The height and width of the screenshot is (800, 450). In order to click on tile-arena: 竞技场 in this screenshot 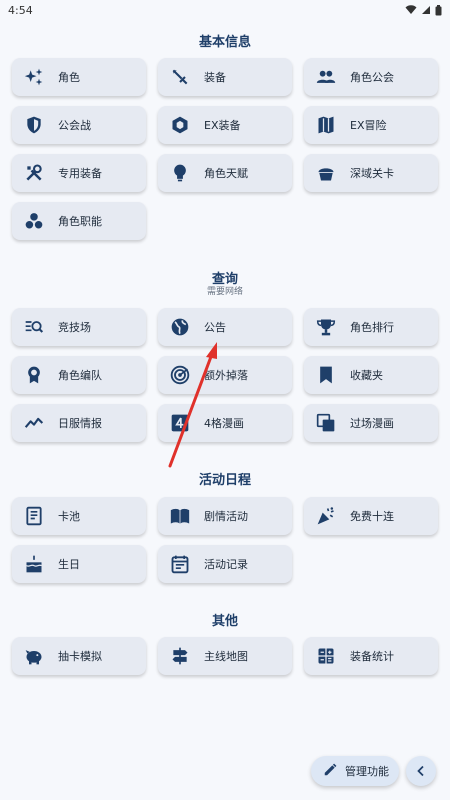, I will do `click(79, 327)`.